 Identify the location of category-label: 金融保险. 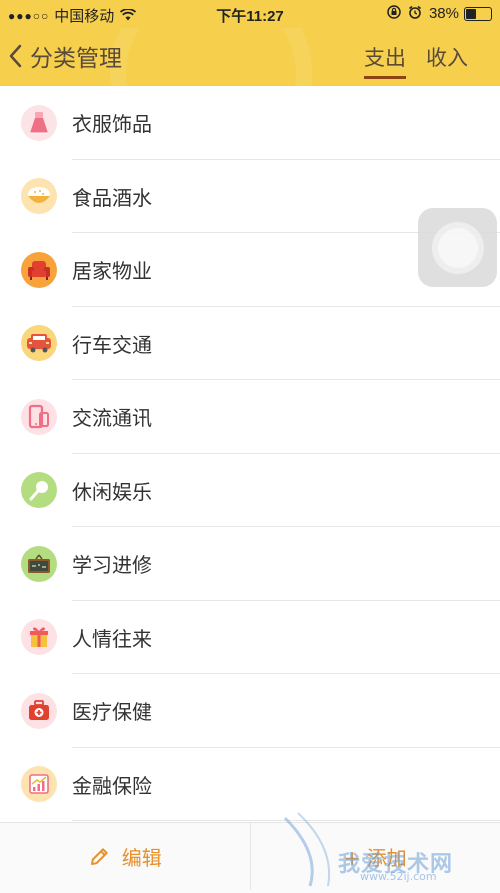
(112, 784).